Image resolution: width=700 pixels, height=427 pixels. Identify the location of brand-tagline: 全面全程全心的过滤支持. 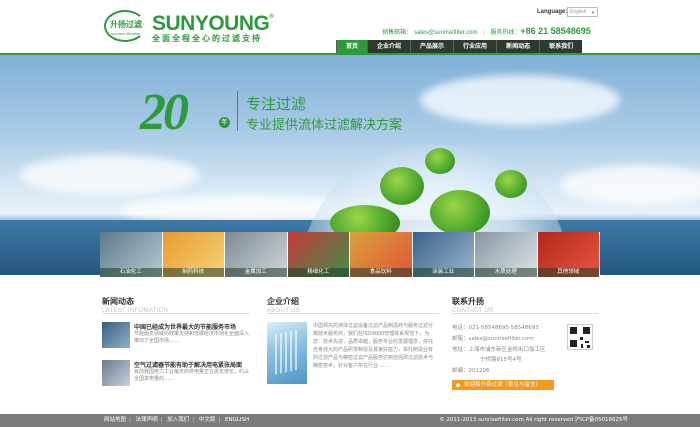
(207, 38).